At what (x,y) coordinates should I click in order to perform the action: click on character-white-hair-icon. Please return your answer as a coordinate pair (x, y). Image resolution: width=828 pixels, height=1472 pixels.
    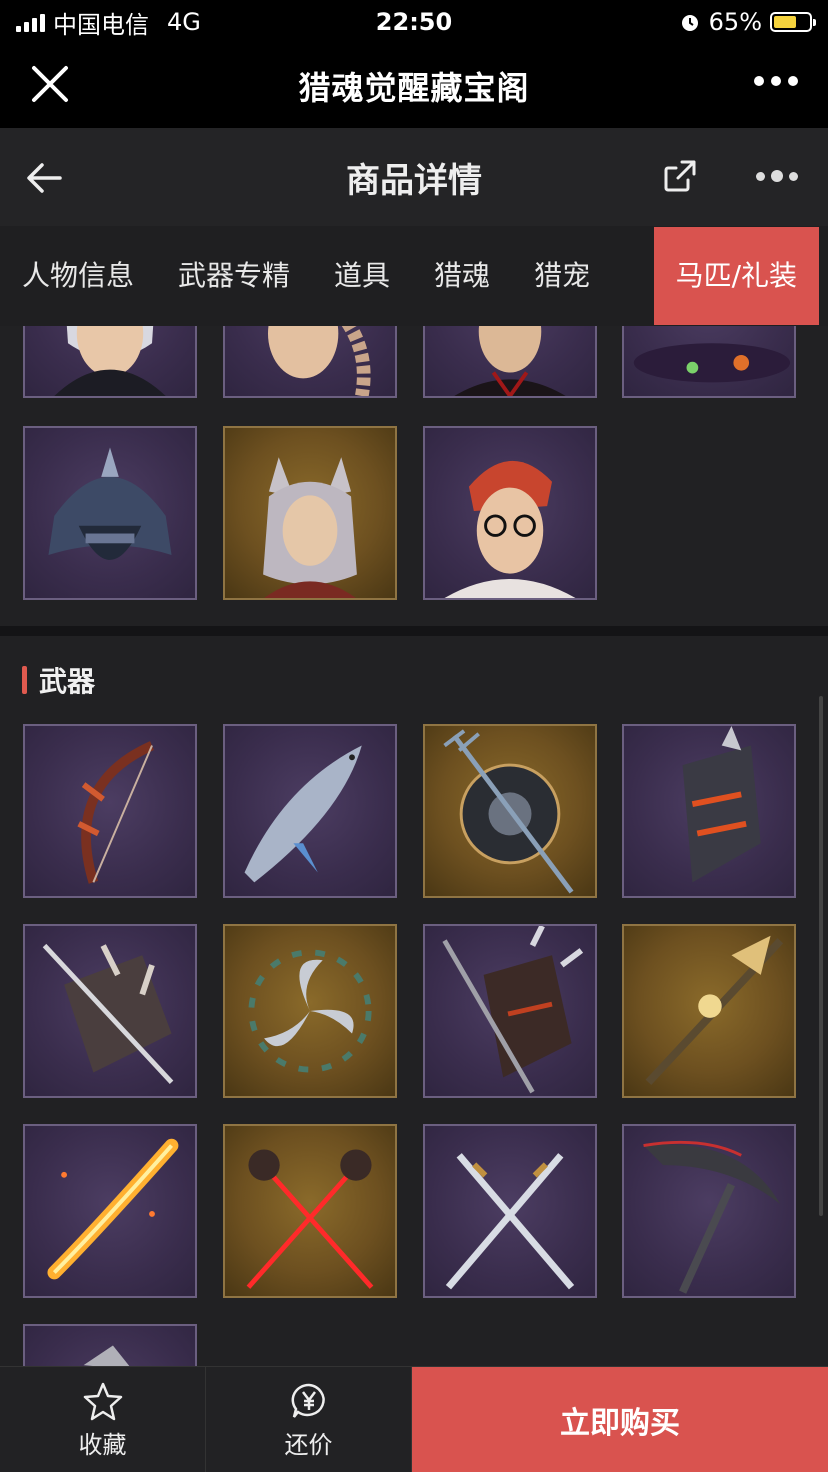
    Looking at the image, I should click on (110, 361).